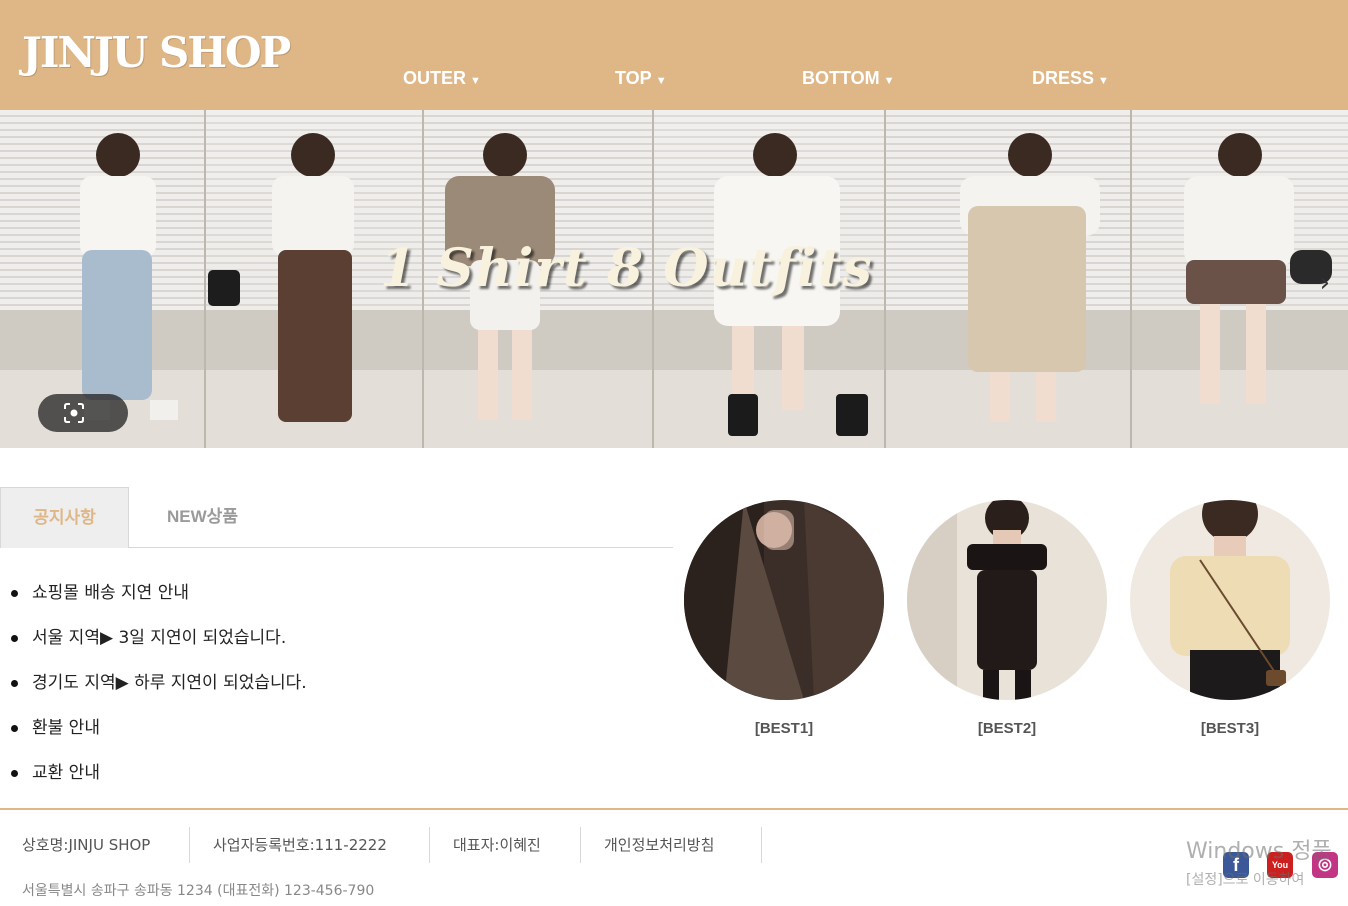  I want to click on facebook-icon: f, so click(1236, 865).